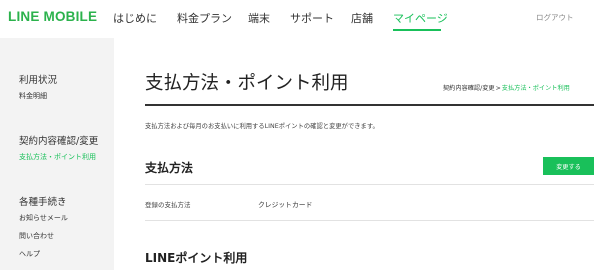 The height and width of the screenshot is (270, 600). What do you see at coordinates (362, 18) in the screenshot?
I see `nav-item-stores: 店舗` at bounding box center [362, 18].